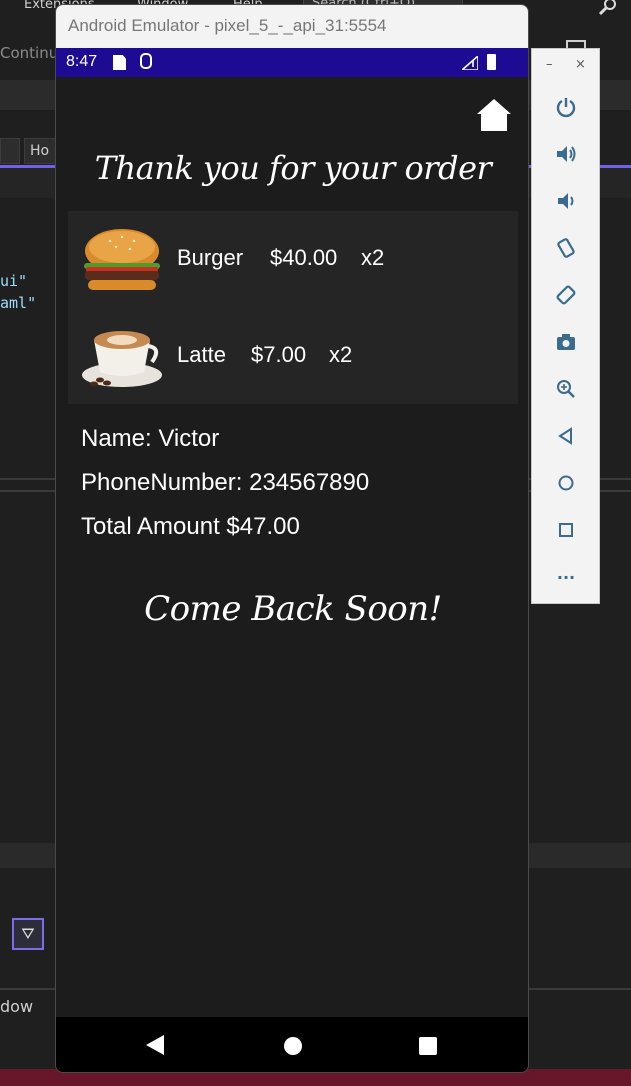  Describe the element at coordinates (18, 303) in the screenshot. I see `code-line: aml"` at that location.